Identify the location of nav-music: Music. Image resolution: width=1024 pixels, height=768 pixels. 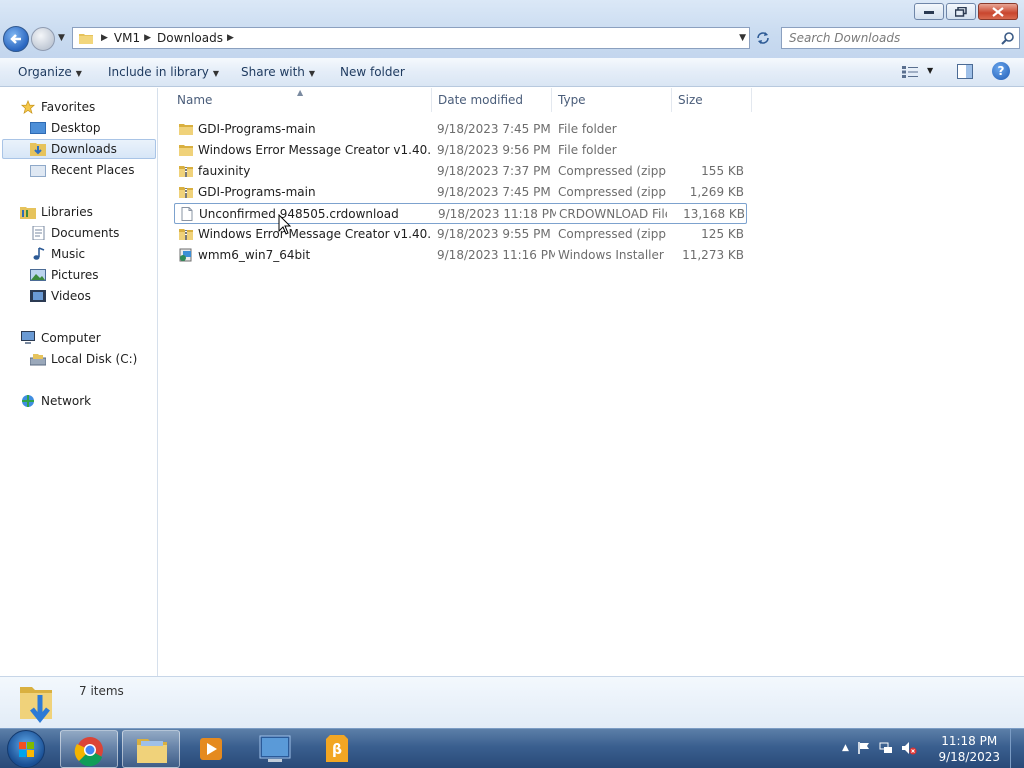
(57, 254).